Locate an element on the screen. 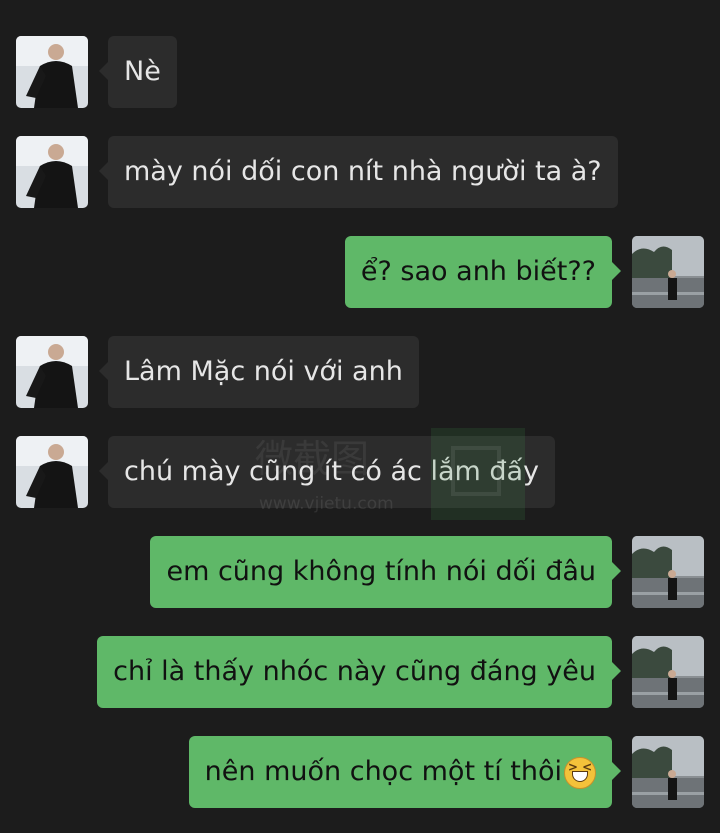  incoming-message-bubble: Nè is located at coordinates (138, 72).